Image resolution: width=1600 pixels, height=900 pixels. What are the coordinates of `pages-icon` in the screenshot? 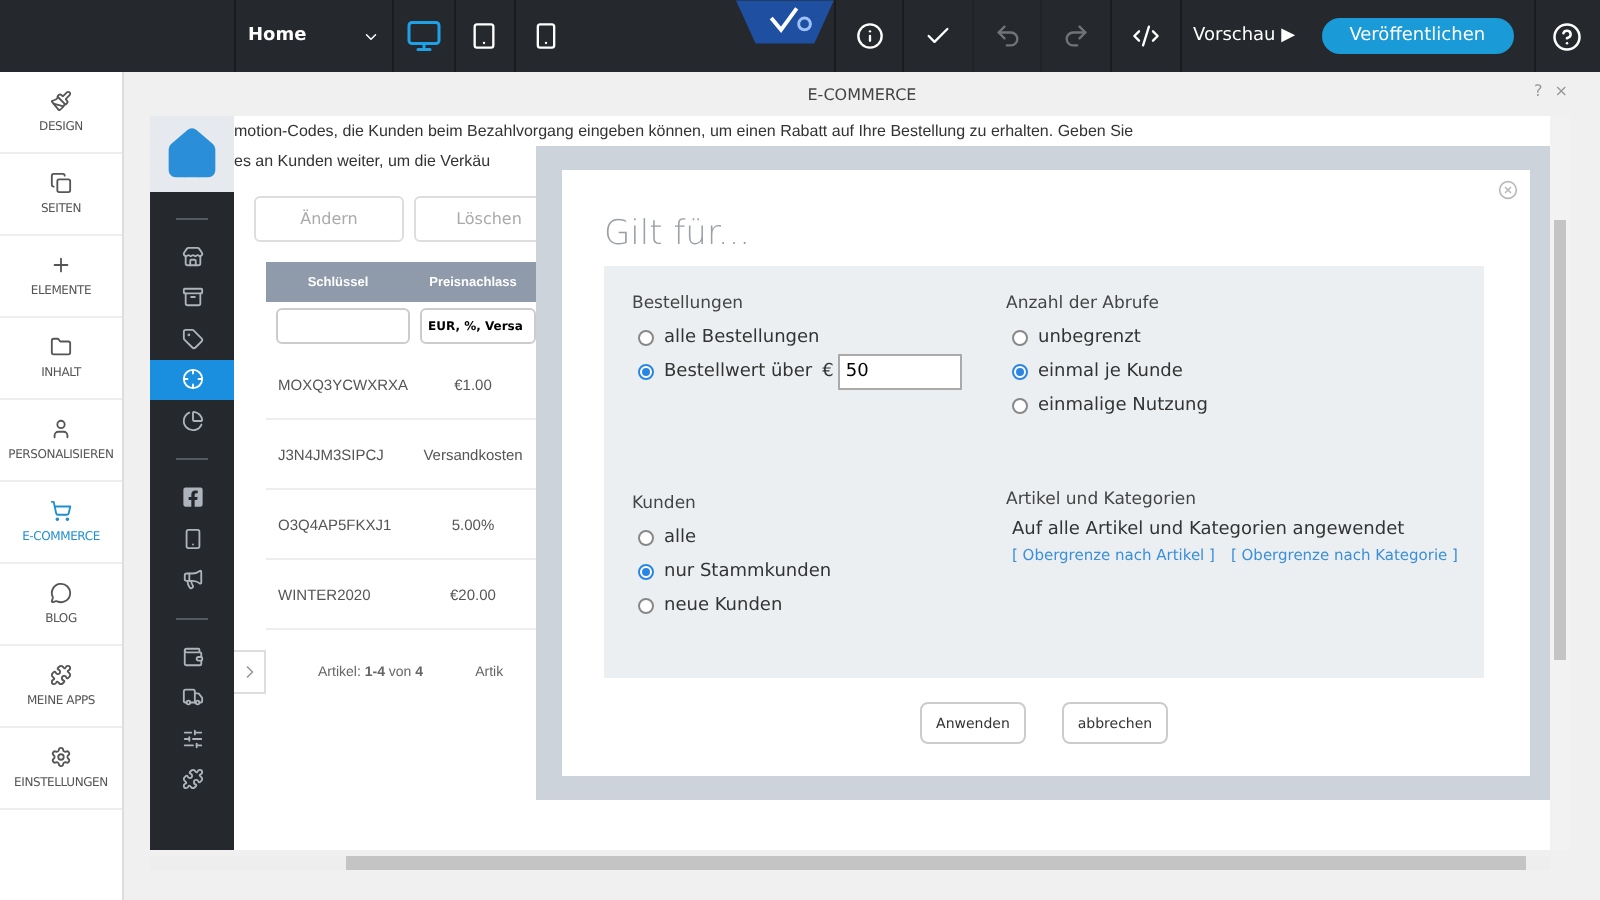 It's located at (61, 183).